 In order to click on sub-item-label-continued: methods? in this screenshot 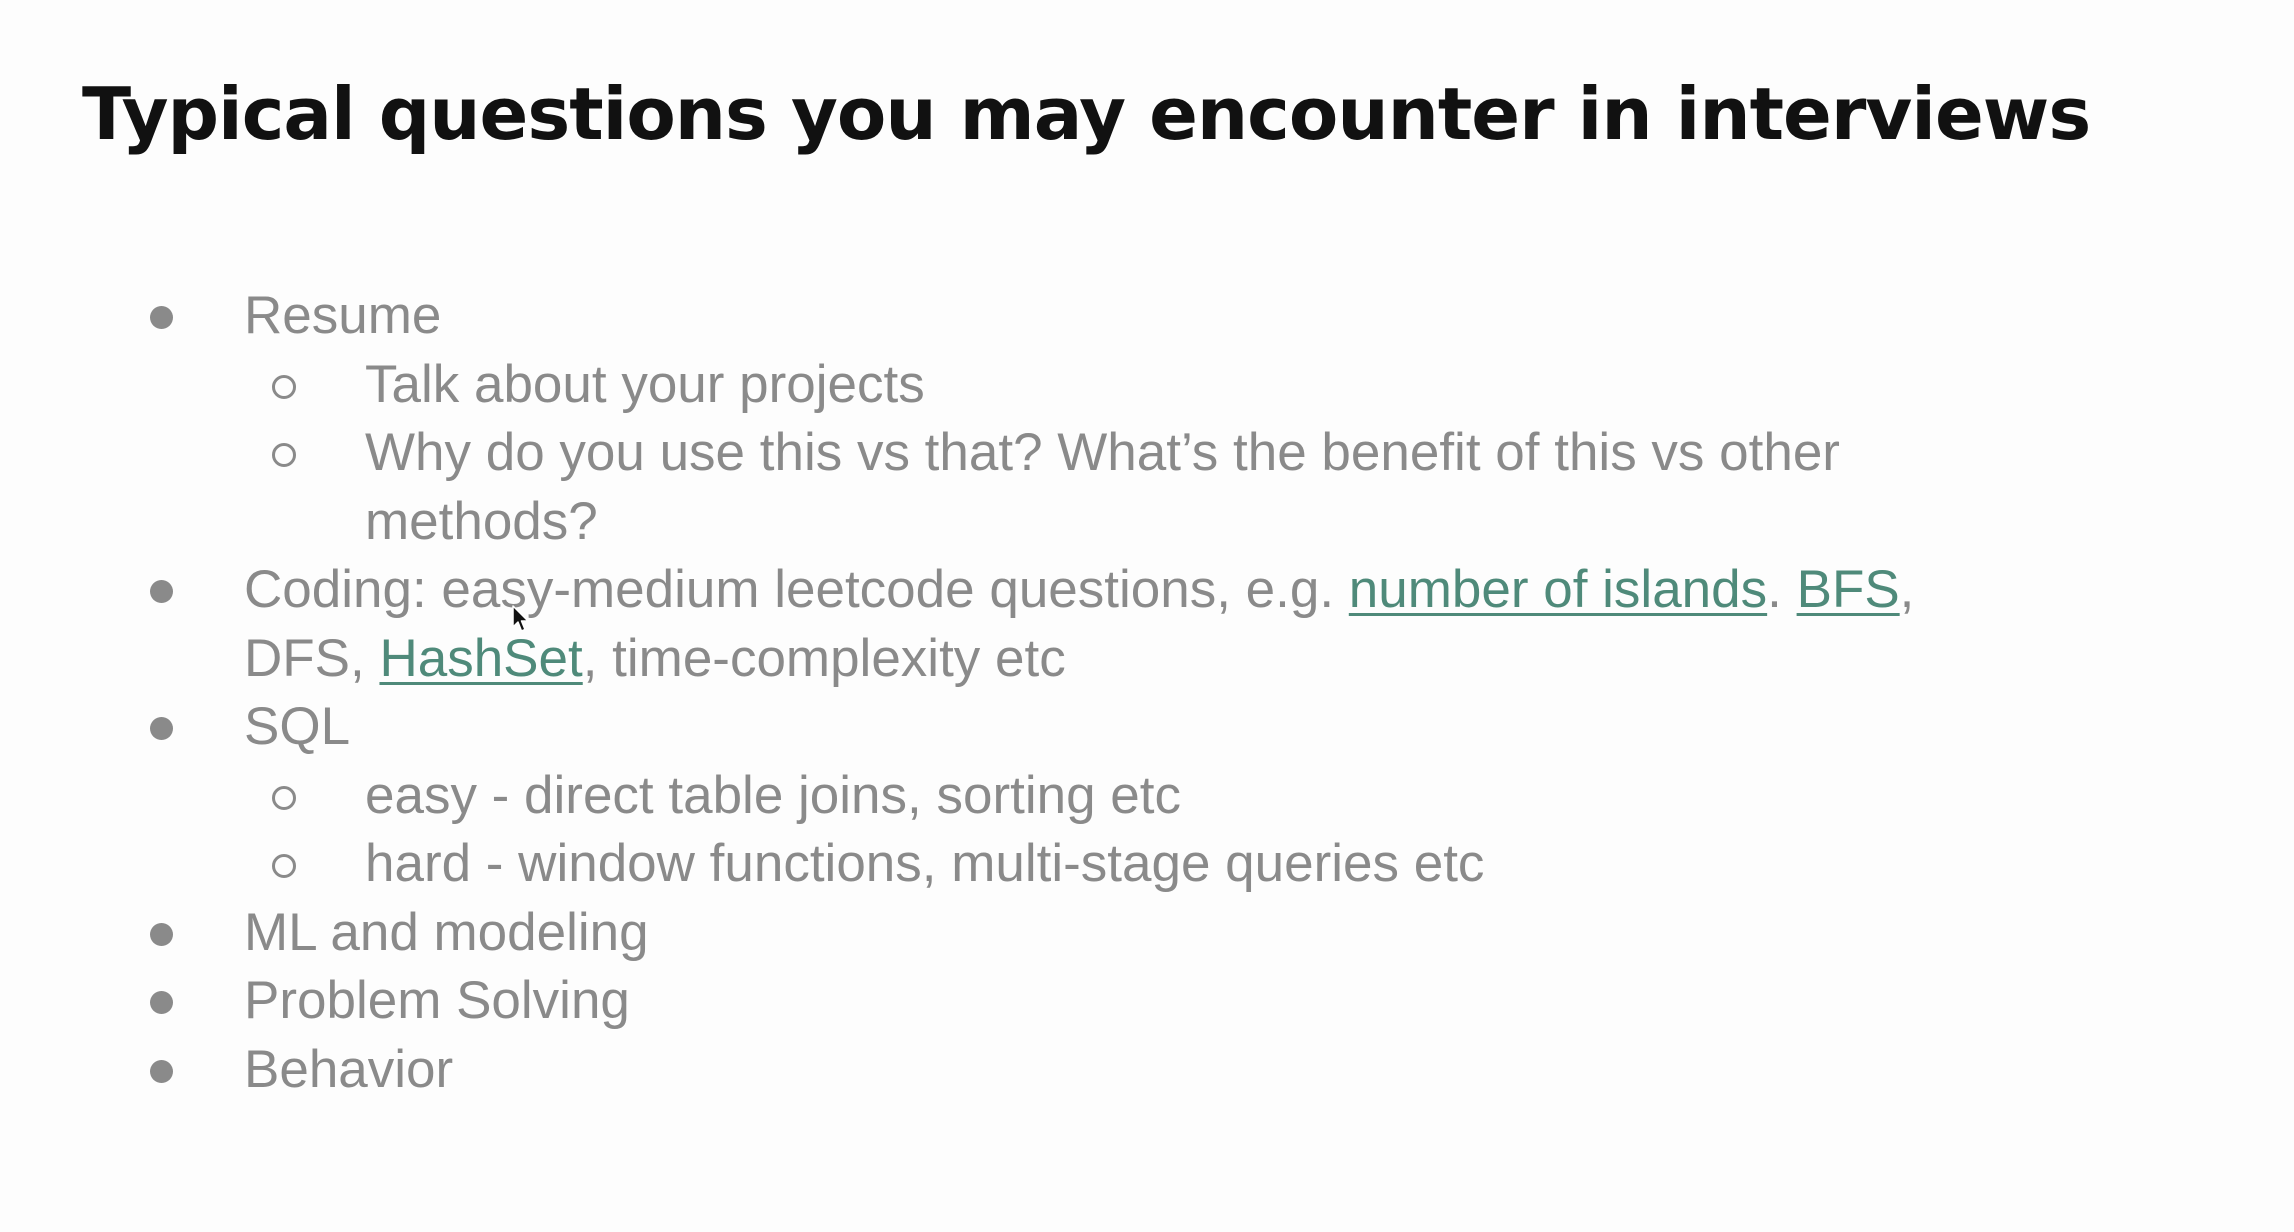, I will do `click(481, 521)`.